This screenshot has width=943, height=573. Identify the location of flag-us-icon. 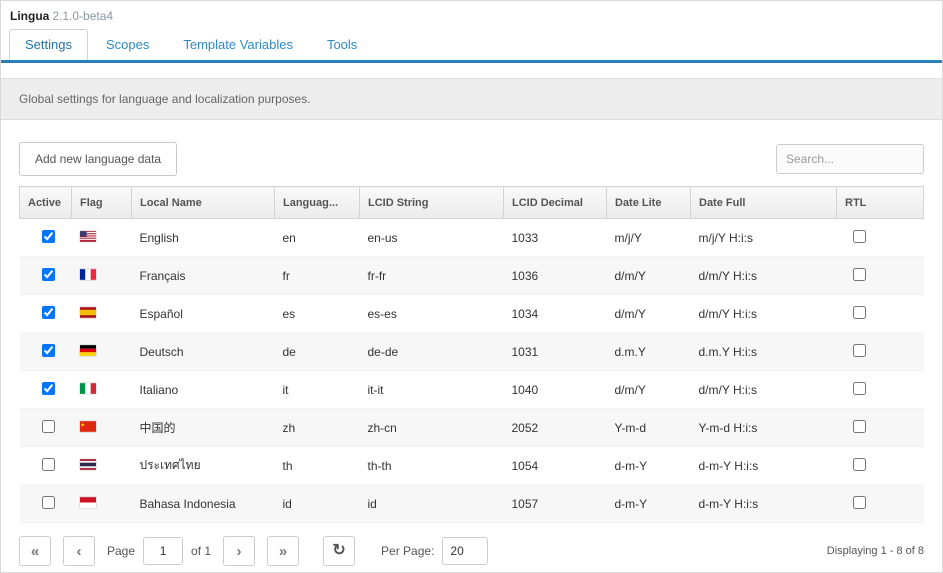
(87, 236).